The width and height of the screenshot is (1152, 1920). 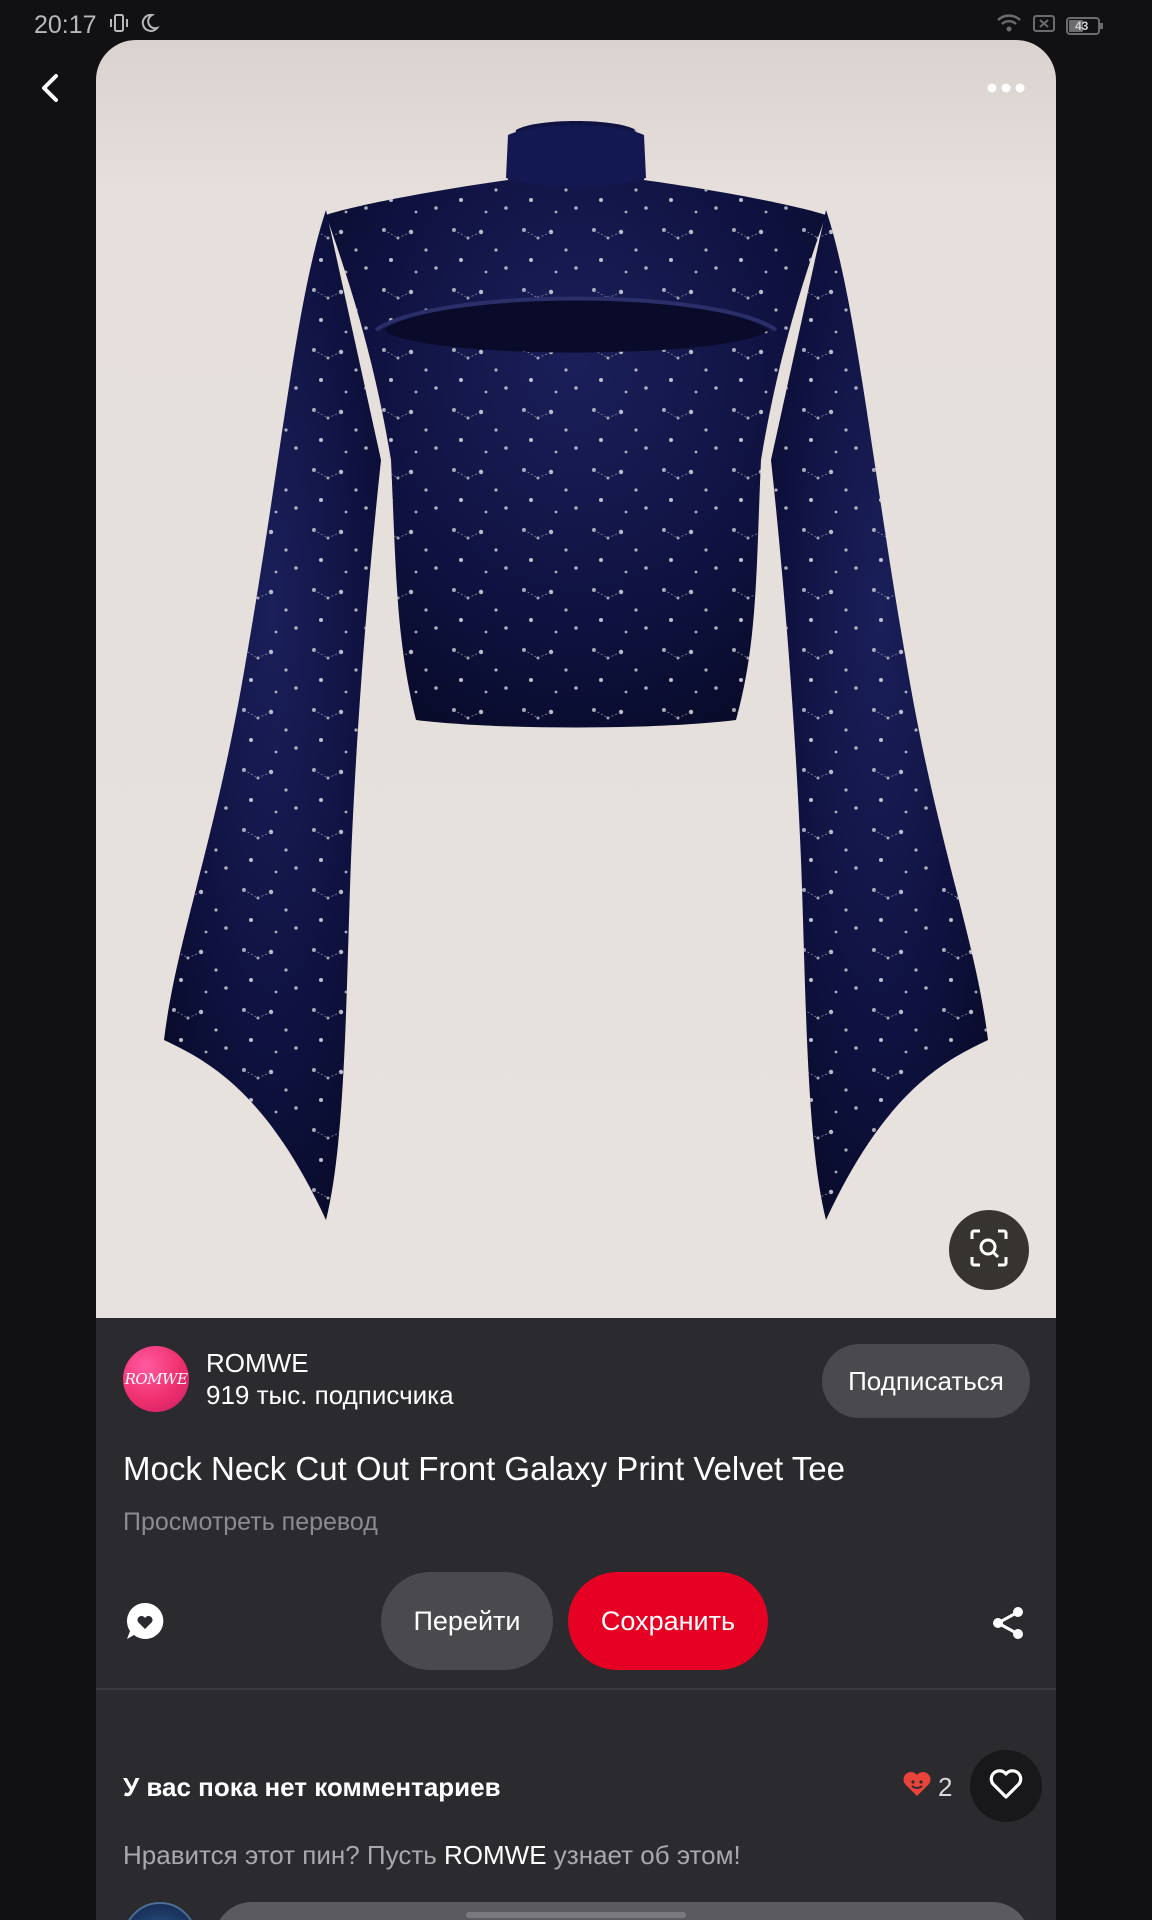 What do you see at coordinates (945, 1787) in the screenshot?
I see `reaction-count-value: 2` at bounding box center [945, 1787].